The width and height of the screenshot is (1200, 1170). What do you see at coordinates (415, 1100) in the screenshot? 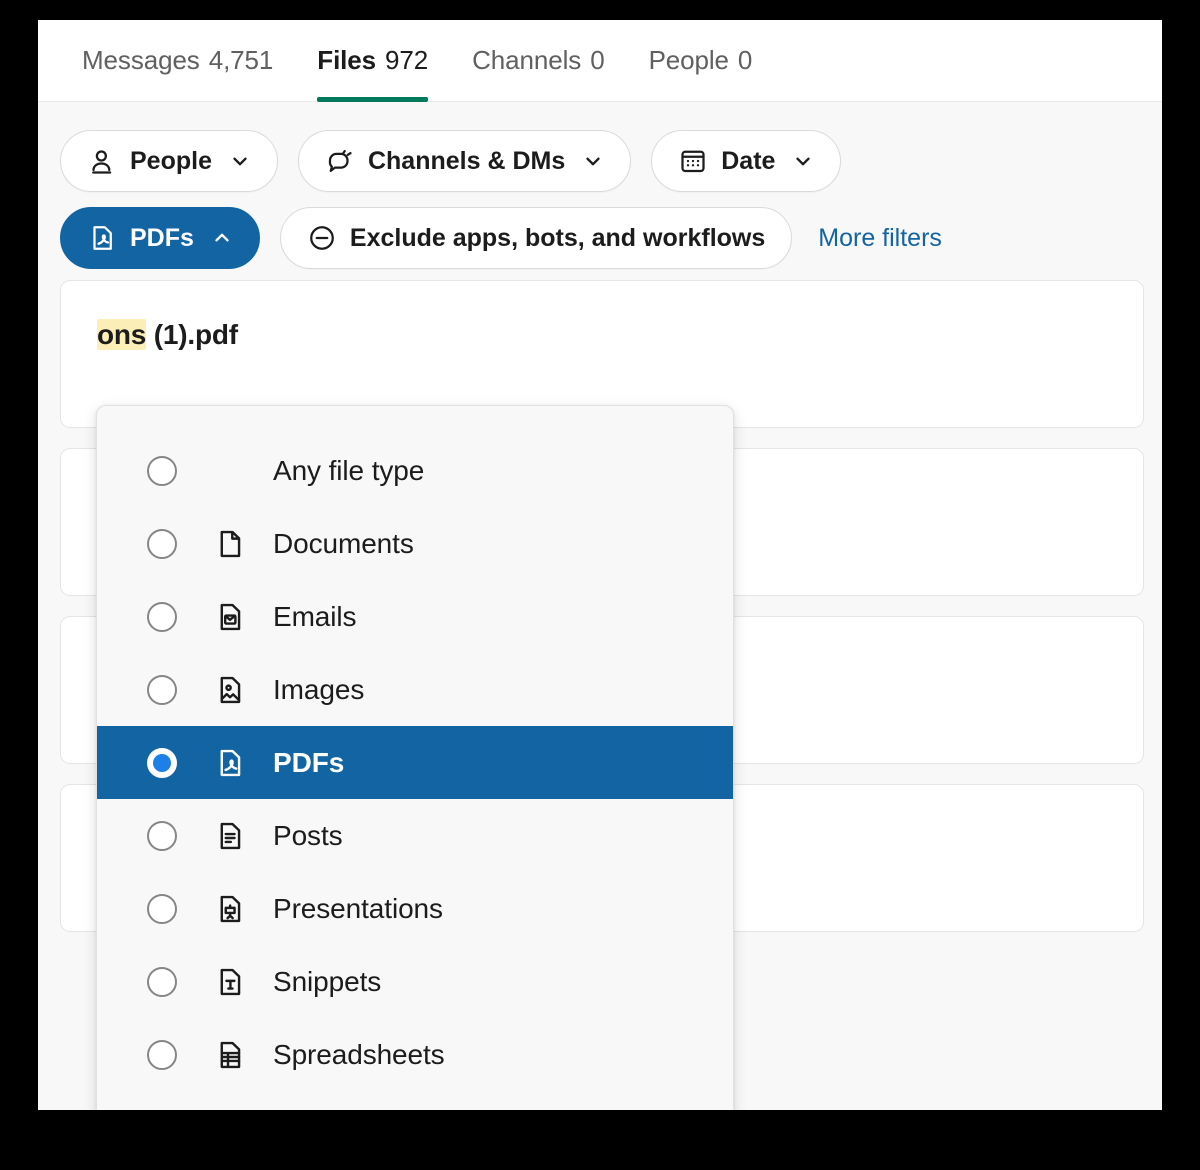
I see `menu-item-videos: Videos` at bounding box center [415, 1100].